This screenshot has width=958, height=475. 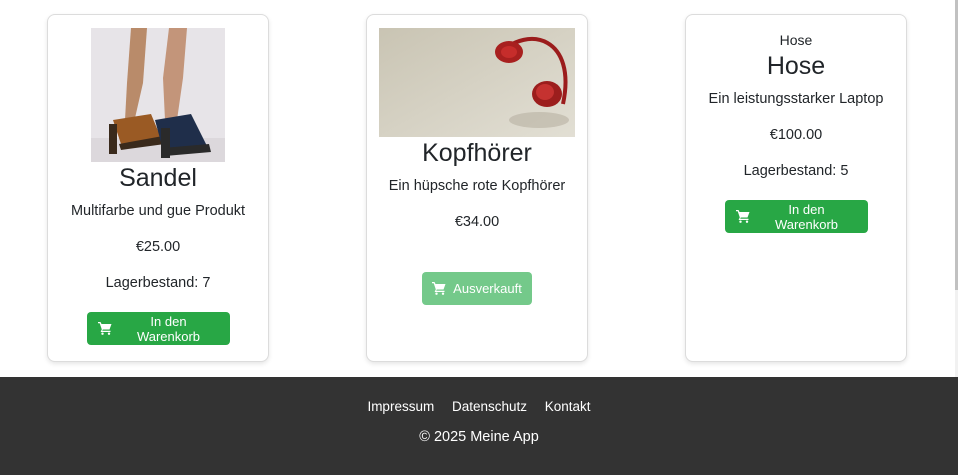 I want to click on product-price: €100.00, so click(x=796, y=135).